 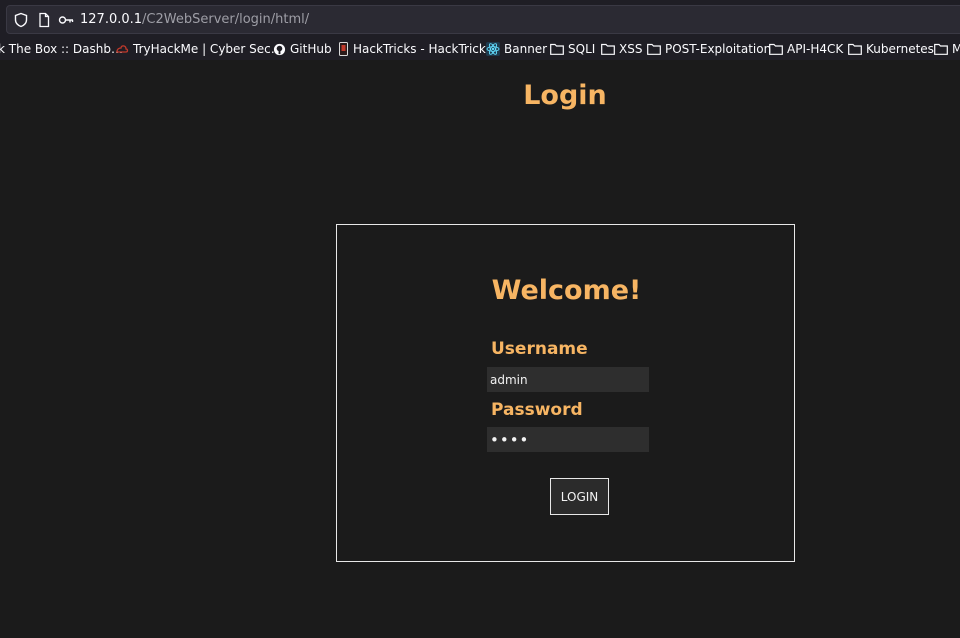 What do you see at coordinates (111, 19) in the screenshot?
I see `url-host: 127.0.0.1` at bounding box center [111, 19].